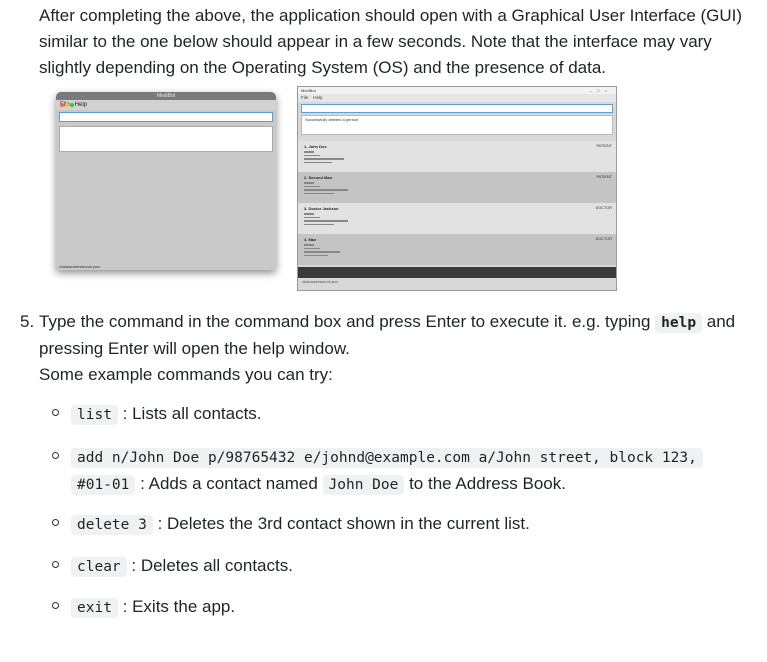 This screenshot has height=662, width=767. What do you see at coordinates (601, 90) in the screenshot?
I see `window-controls-icon: –□×` at bounding box center [601, 90].